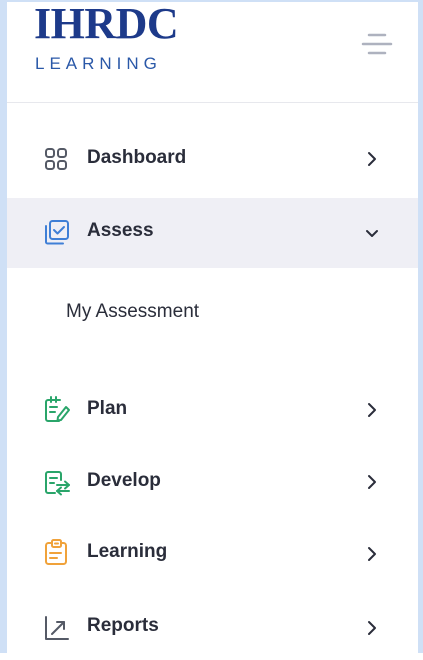 The height and width of the screenshot is (660, 423). What do you see at coordinates (57, 628) in the screenshot?
I see `trend-arrow-icon` at bounding box center [57, 628].